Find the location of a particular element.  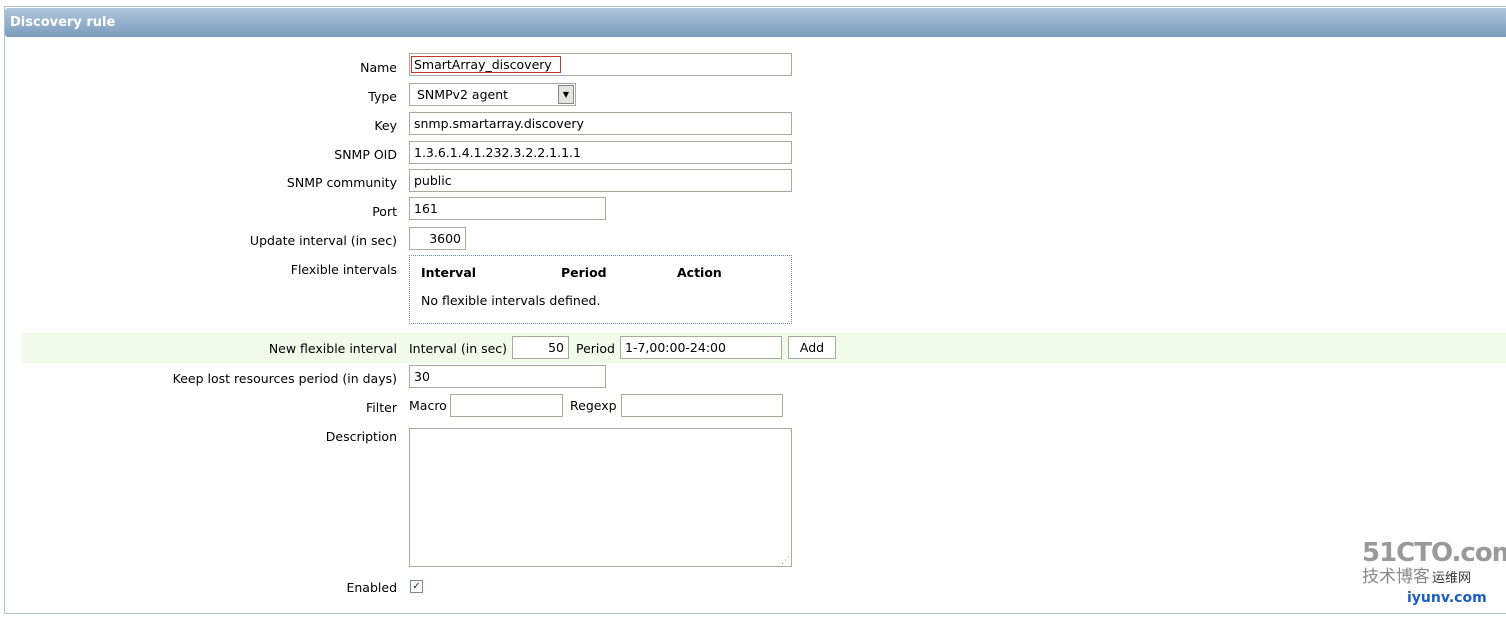

regexp-label: Regexp is located at coordinates (593, 405).